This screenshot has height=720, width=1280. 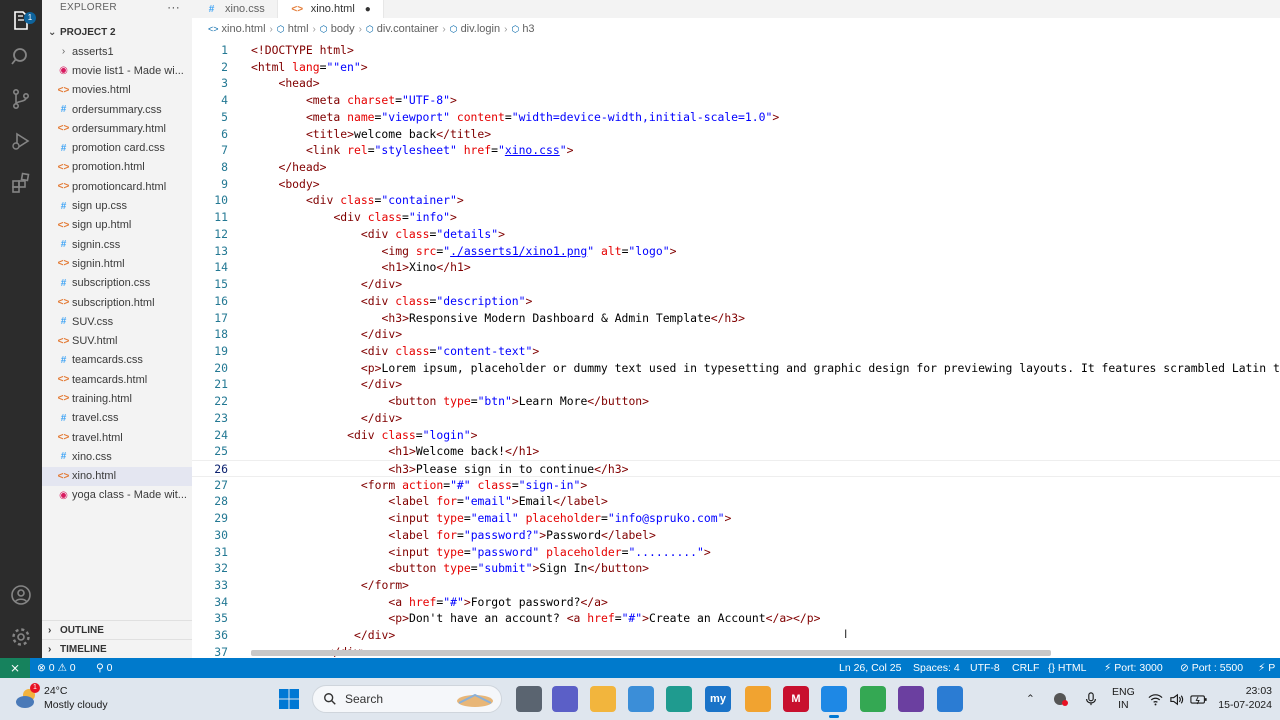 I want to click on windows-start-icon, so click(x=289, y=699).